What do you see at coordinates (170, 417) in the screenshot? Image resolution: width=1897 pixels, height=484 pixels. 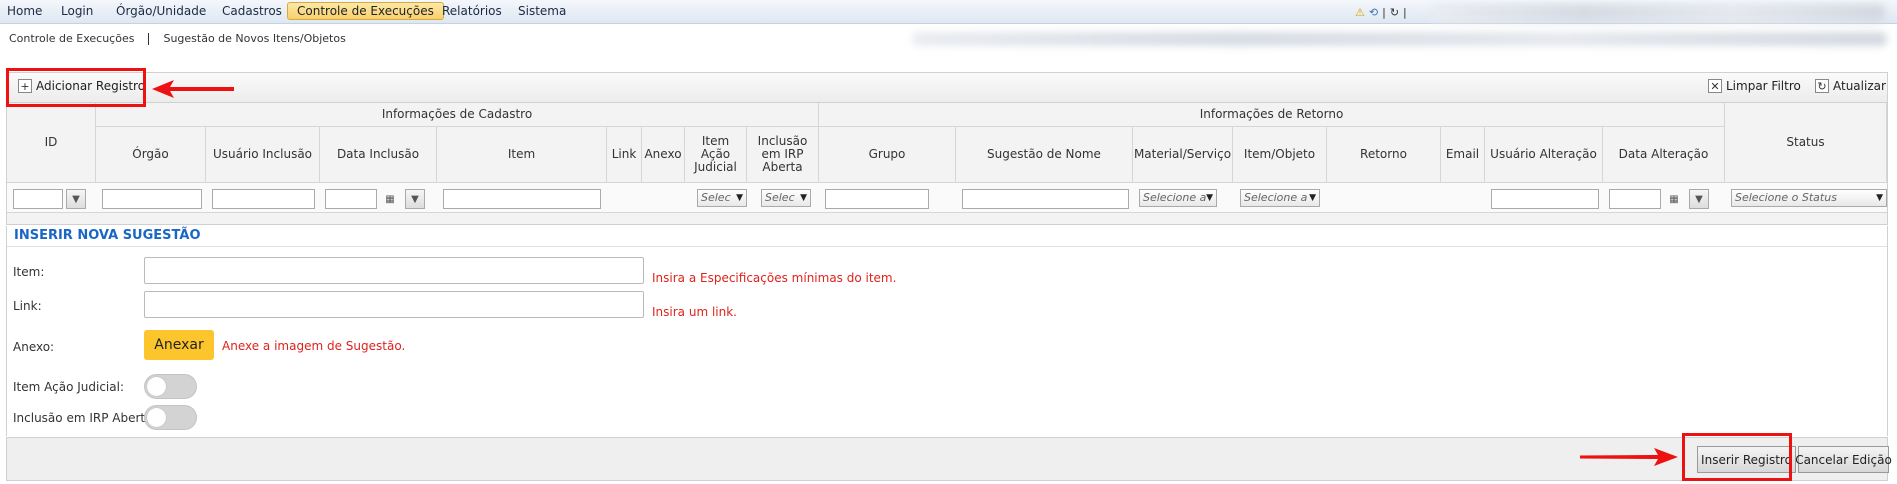 I see `irp-toggle` at bounding box center [170, 417].